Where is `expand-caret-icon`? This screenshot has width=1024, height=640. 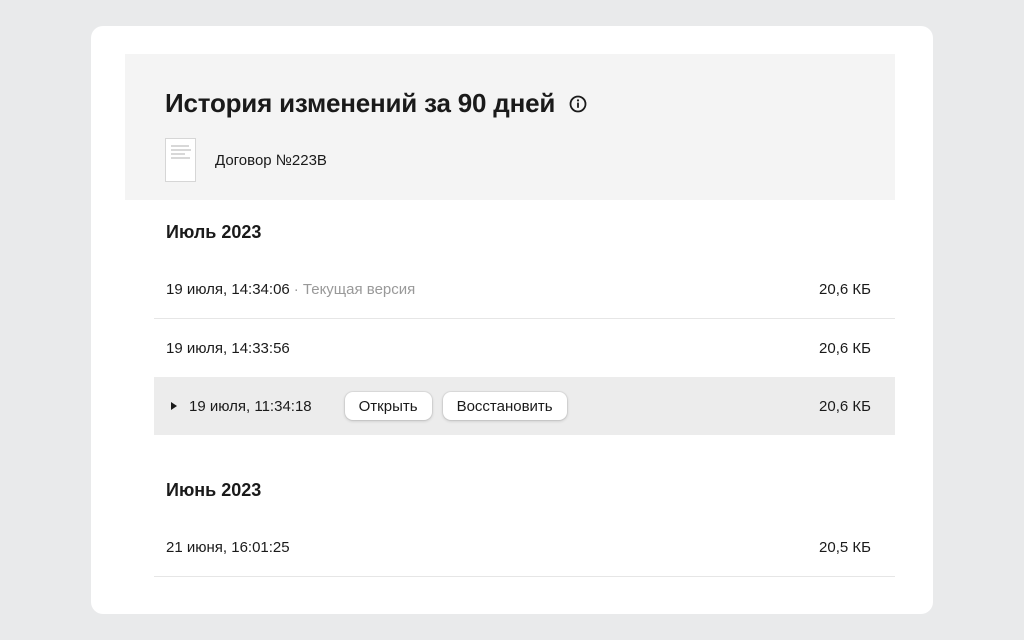
expand-caret-icon is located at coordinates (174, 406).